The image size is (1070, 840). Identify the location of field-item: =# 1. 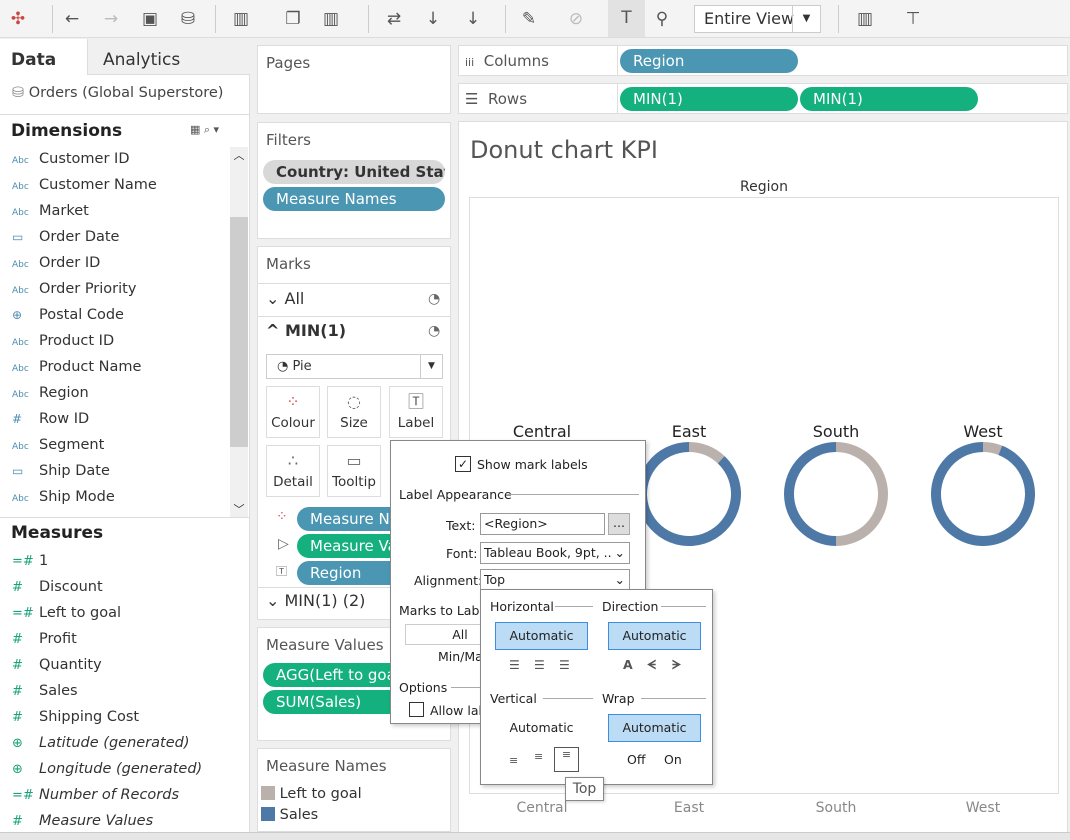
(30, 561).